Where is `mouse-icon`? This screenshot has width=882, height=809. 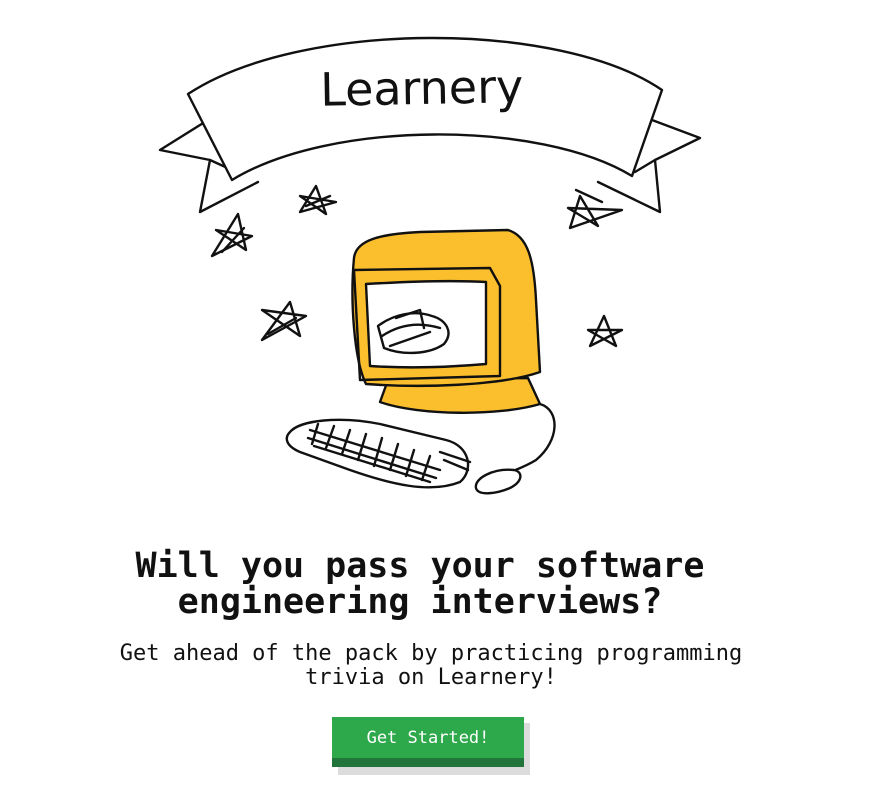 mouse-icon is located at coordinates (498, 481).